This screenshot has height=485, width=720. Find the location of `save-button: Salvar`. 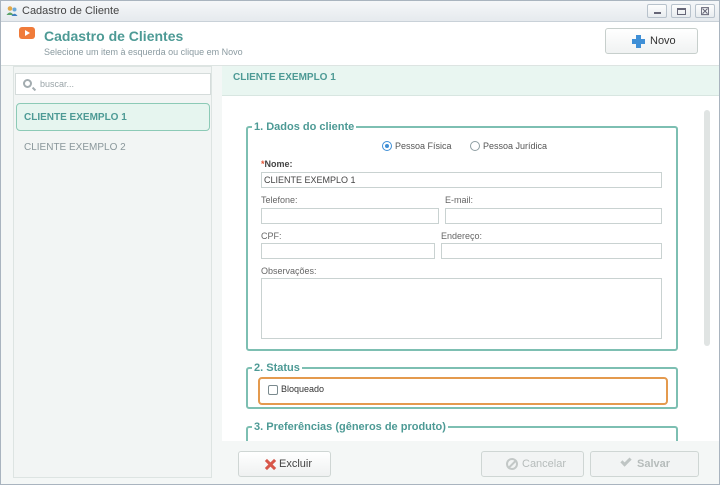

save-button: Salvar is located at coordinates (644, 464).